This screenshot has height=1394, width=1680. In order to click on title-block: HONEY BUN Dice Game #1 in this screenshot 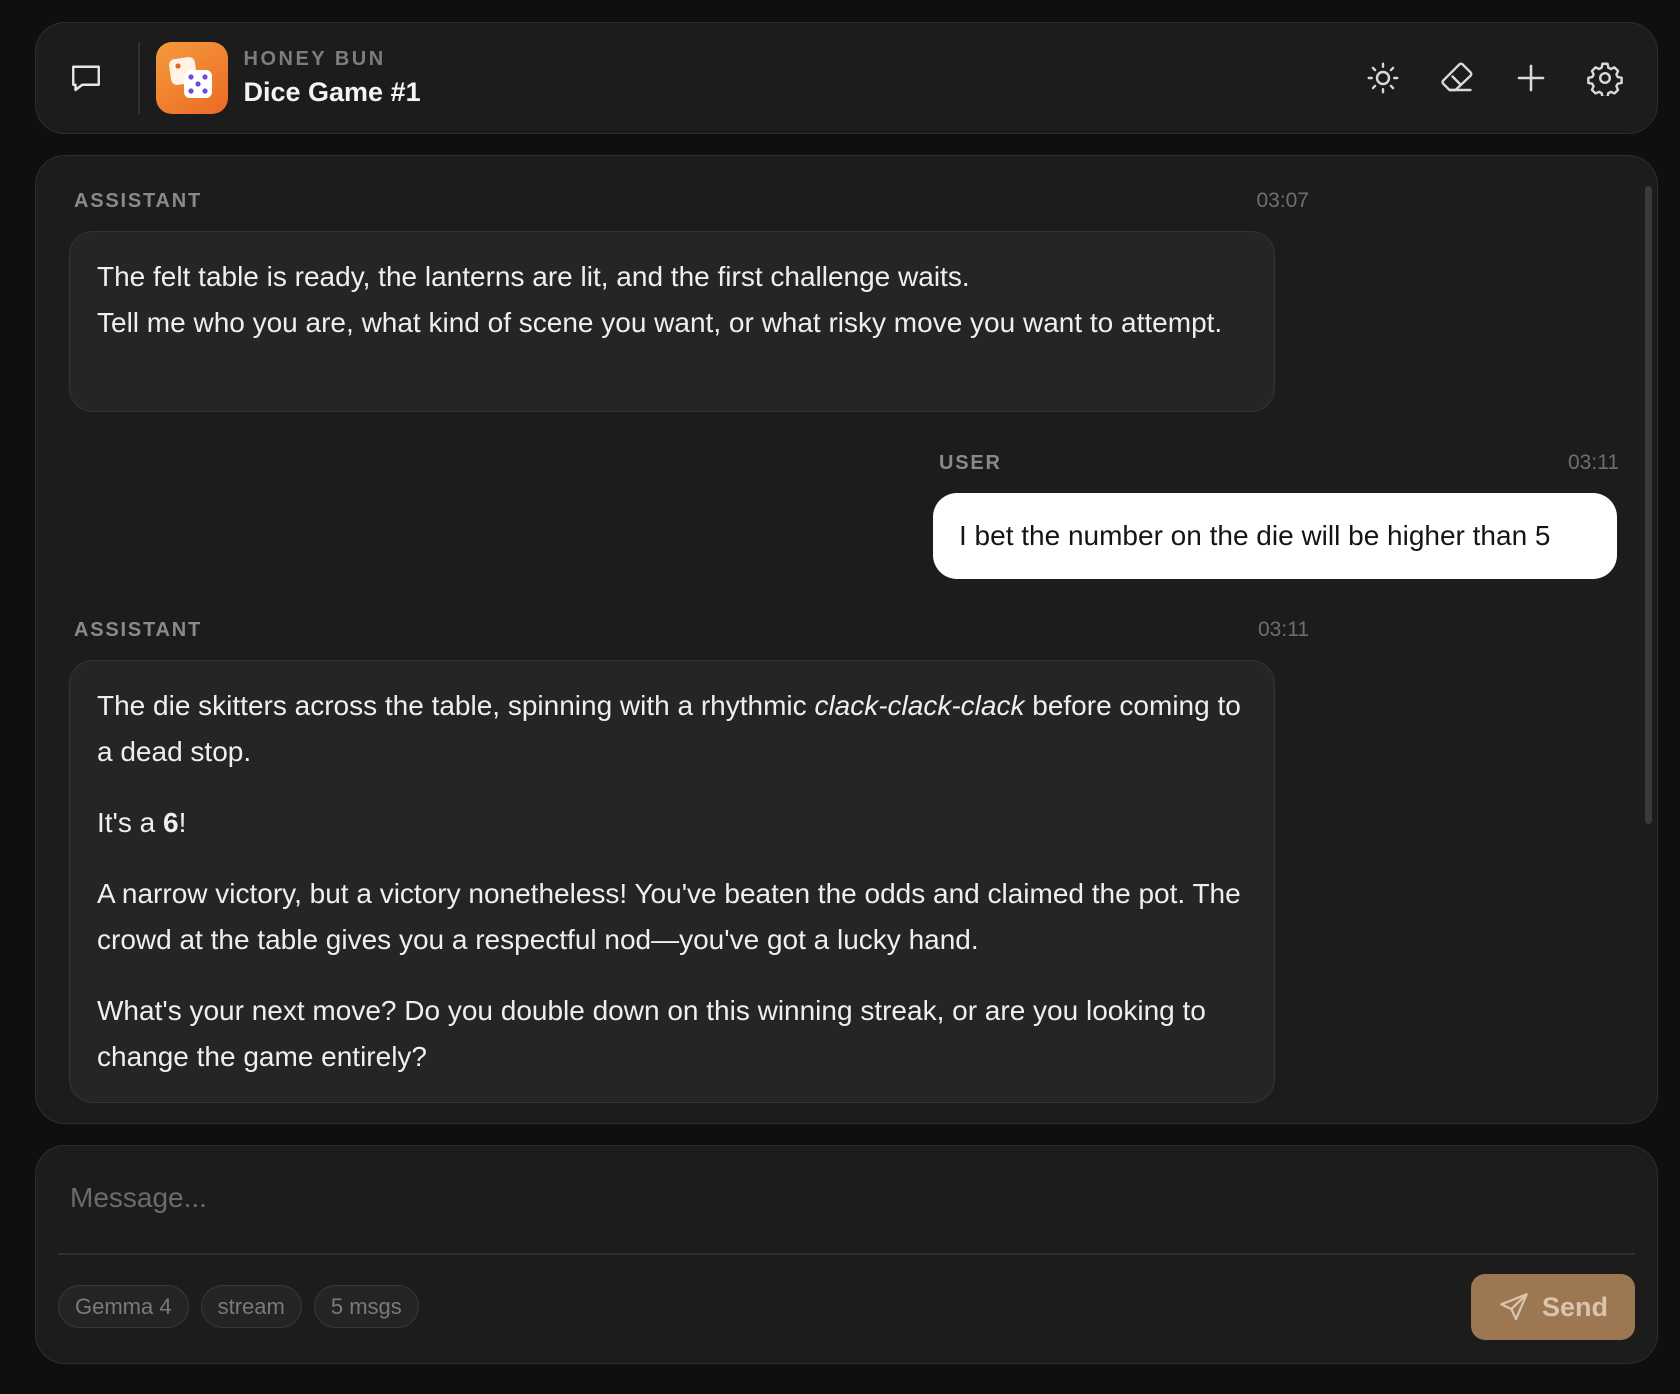, I will do `click(332, 78)`.